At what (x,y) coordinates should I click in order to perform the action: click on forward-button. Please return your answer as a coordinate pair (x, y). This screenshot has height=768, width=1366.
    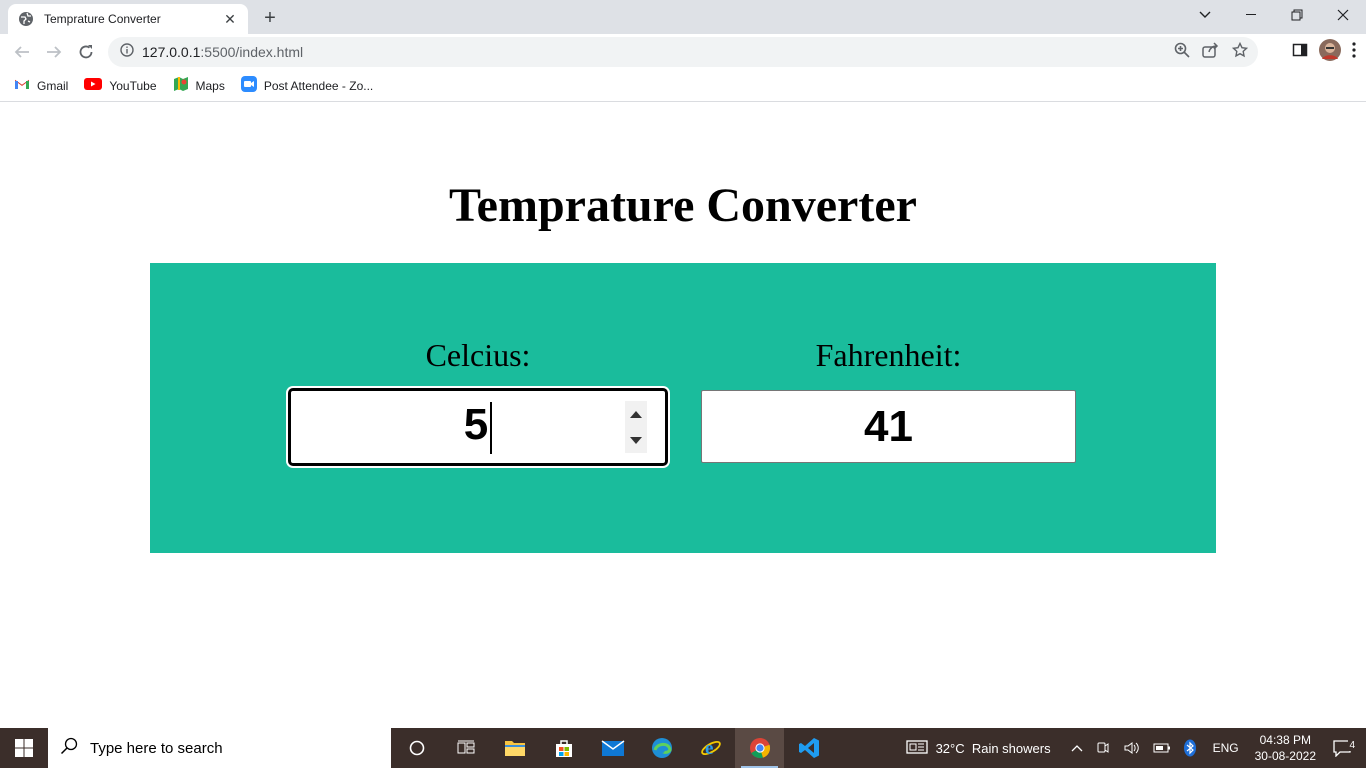
    Looking at the image, I should click on (54, 52).